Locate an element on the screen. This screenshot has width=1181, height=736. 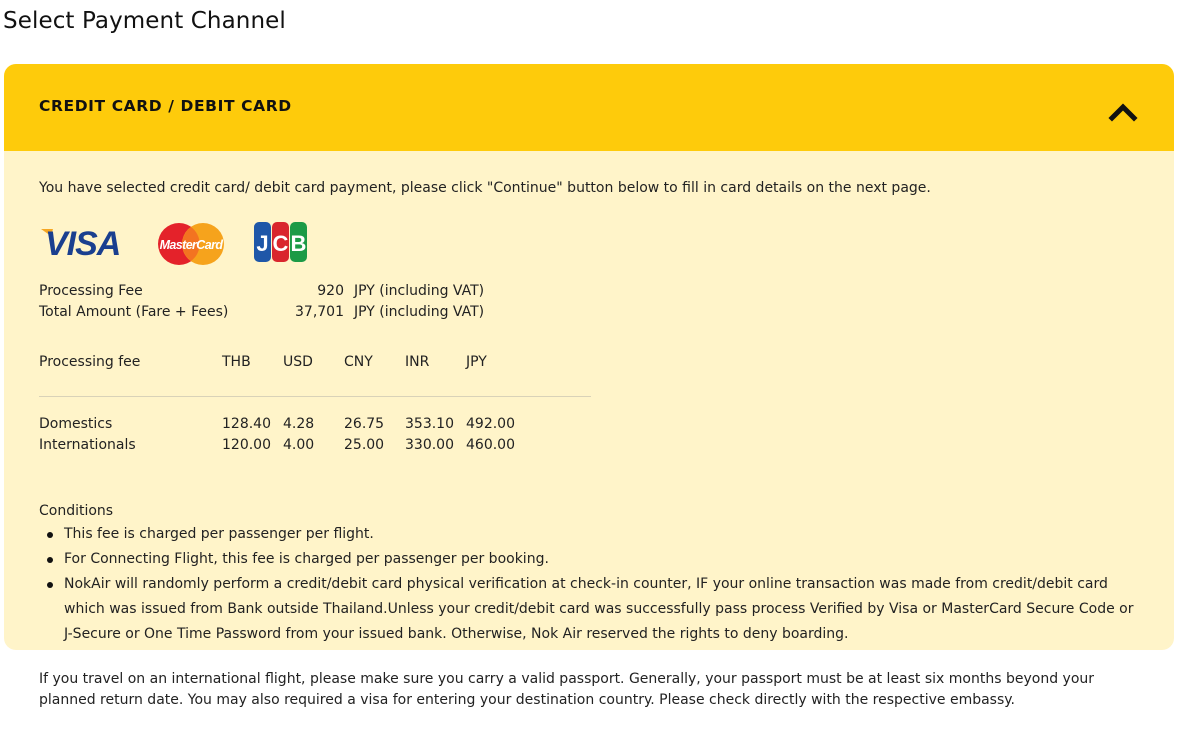
table-cell: 120.00 is located at coordinates (246, 445).